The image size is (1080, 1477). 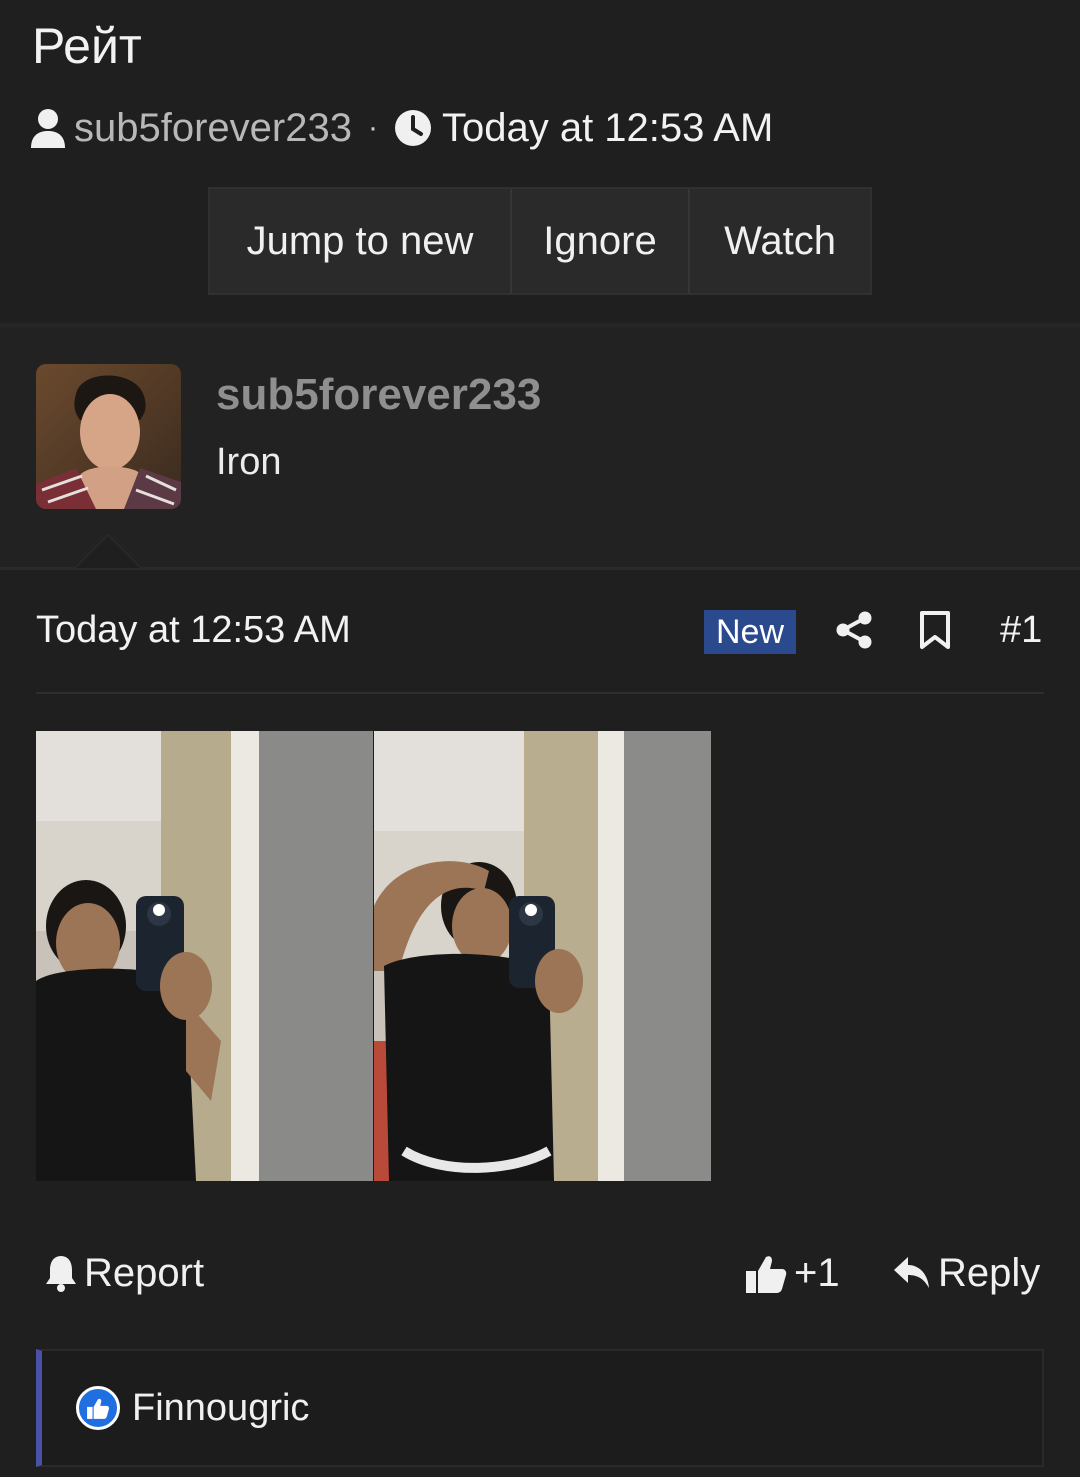 I want to click on user-arrow-fill, so click(x=108, y=552).